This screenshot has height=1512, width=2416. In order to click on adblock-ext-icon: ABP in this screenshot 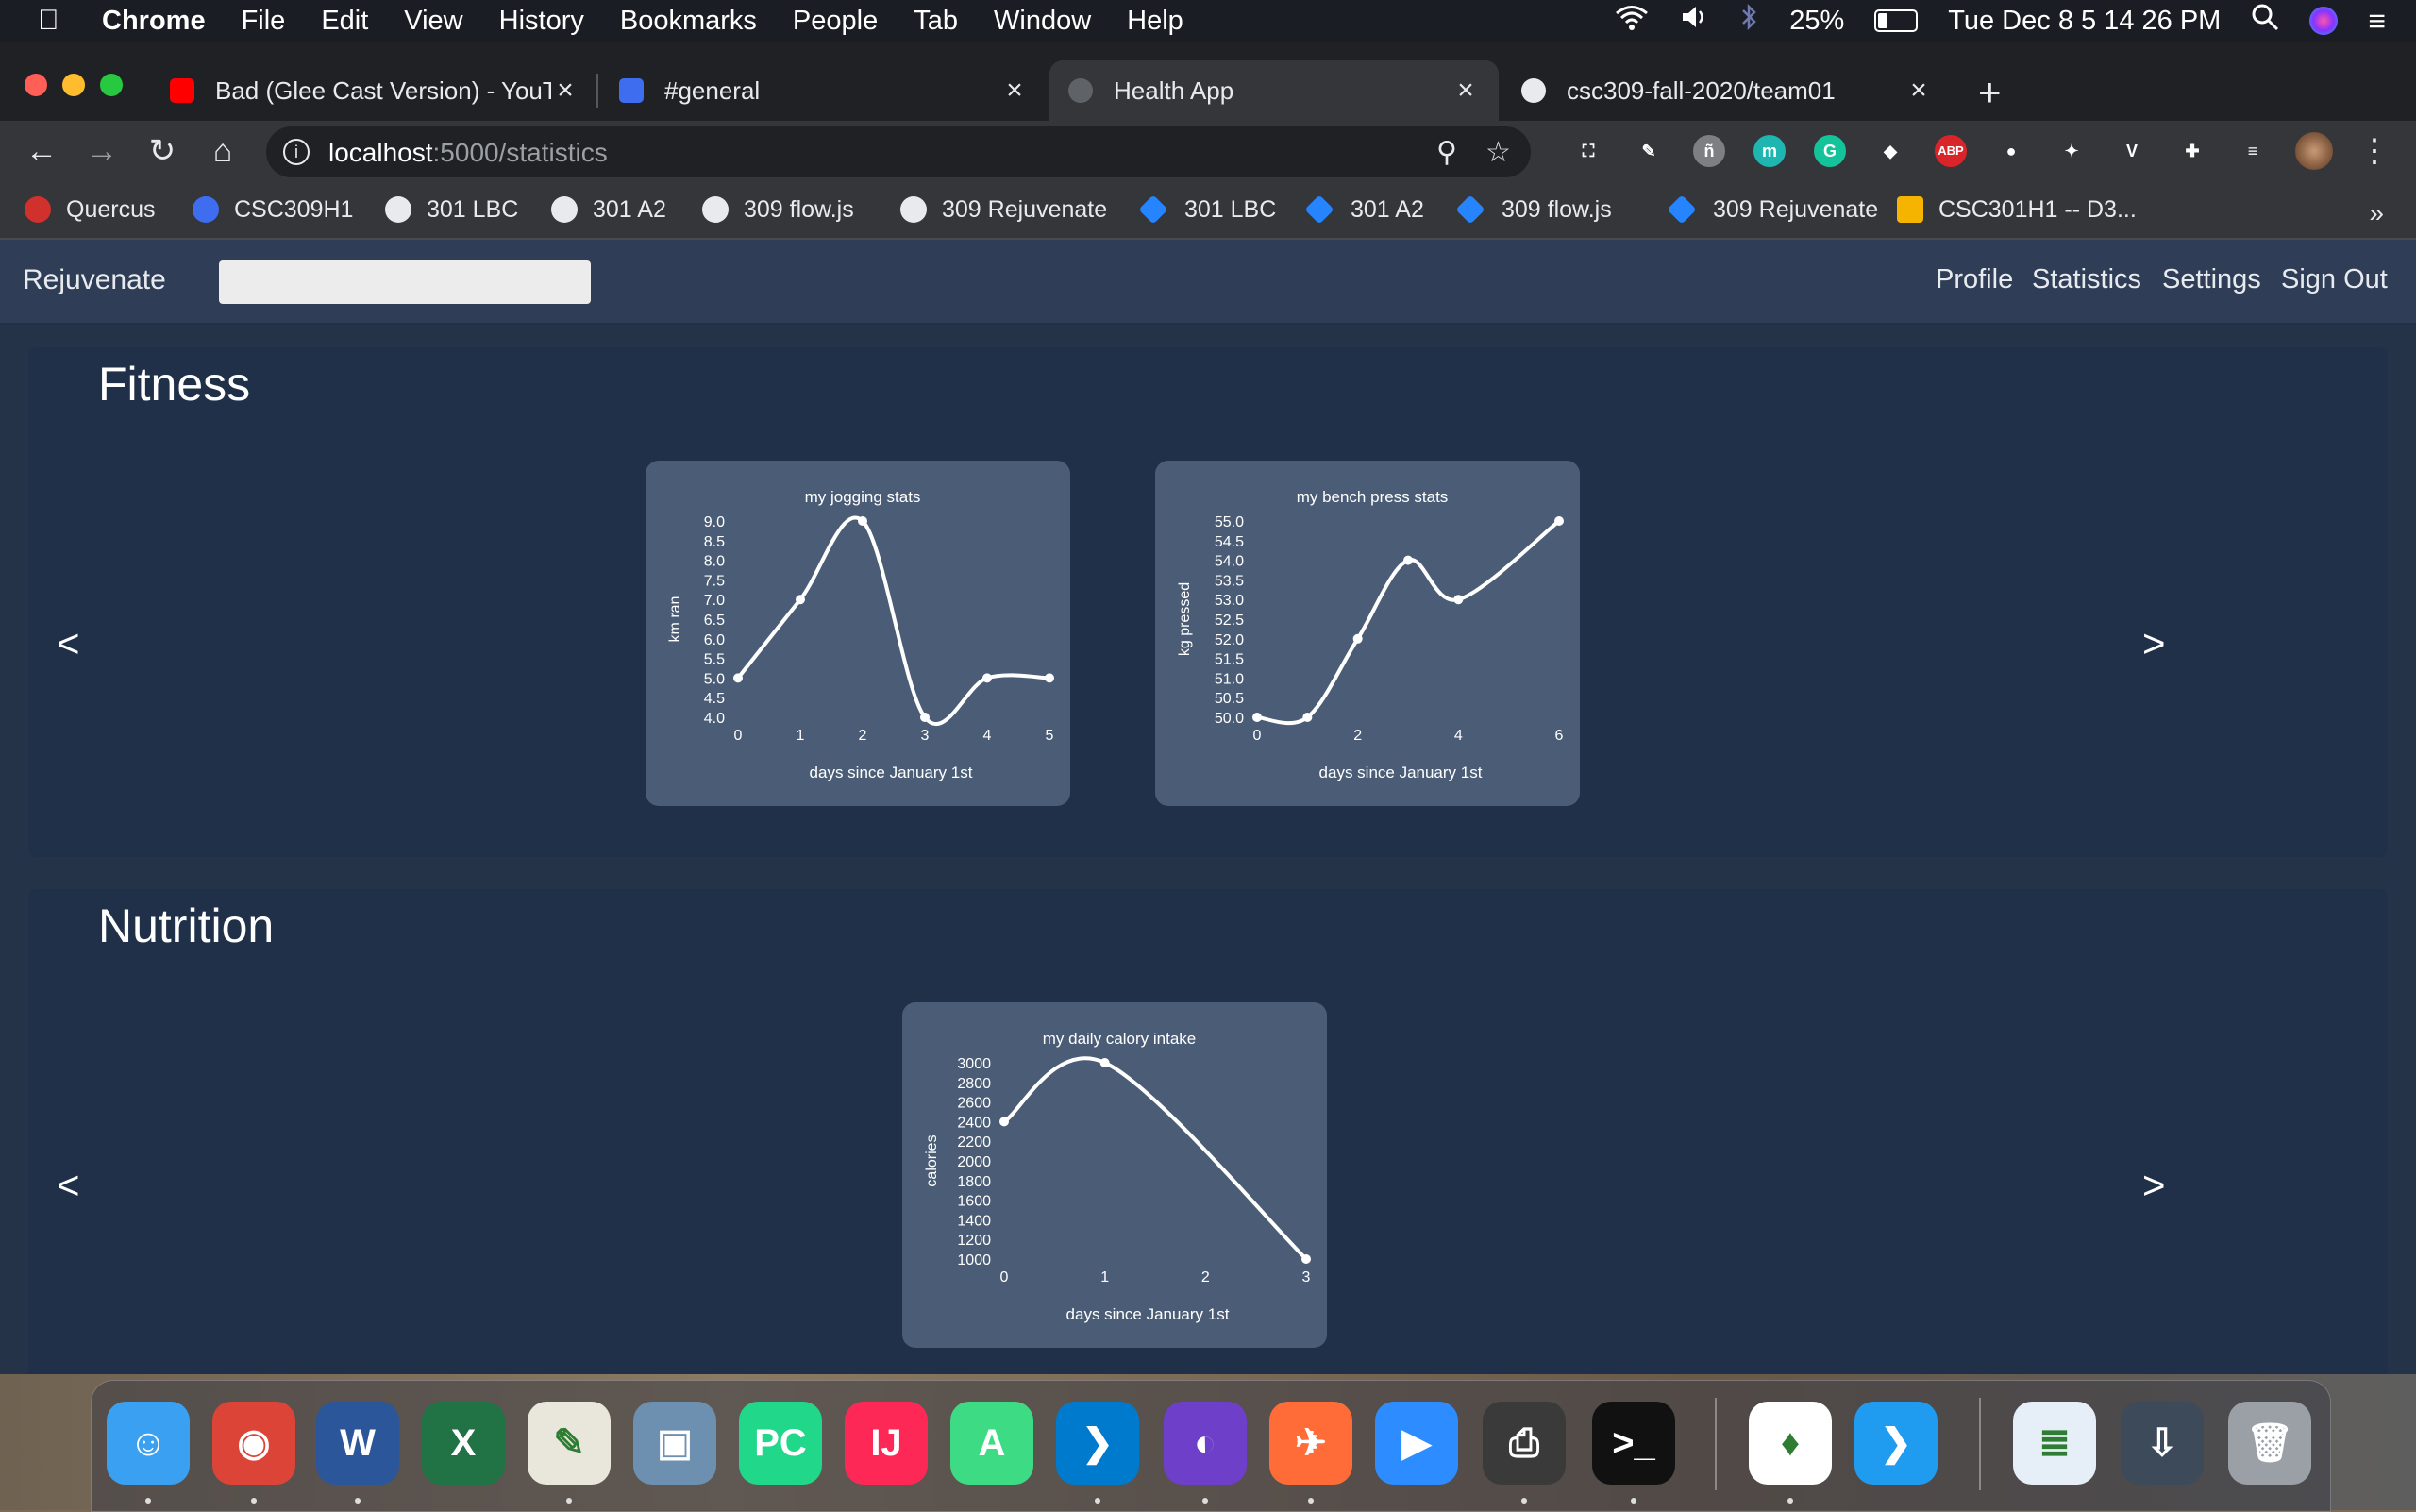, I will do `click(1951, 151)`.